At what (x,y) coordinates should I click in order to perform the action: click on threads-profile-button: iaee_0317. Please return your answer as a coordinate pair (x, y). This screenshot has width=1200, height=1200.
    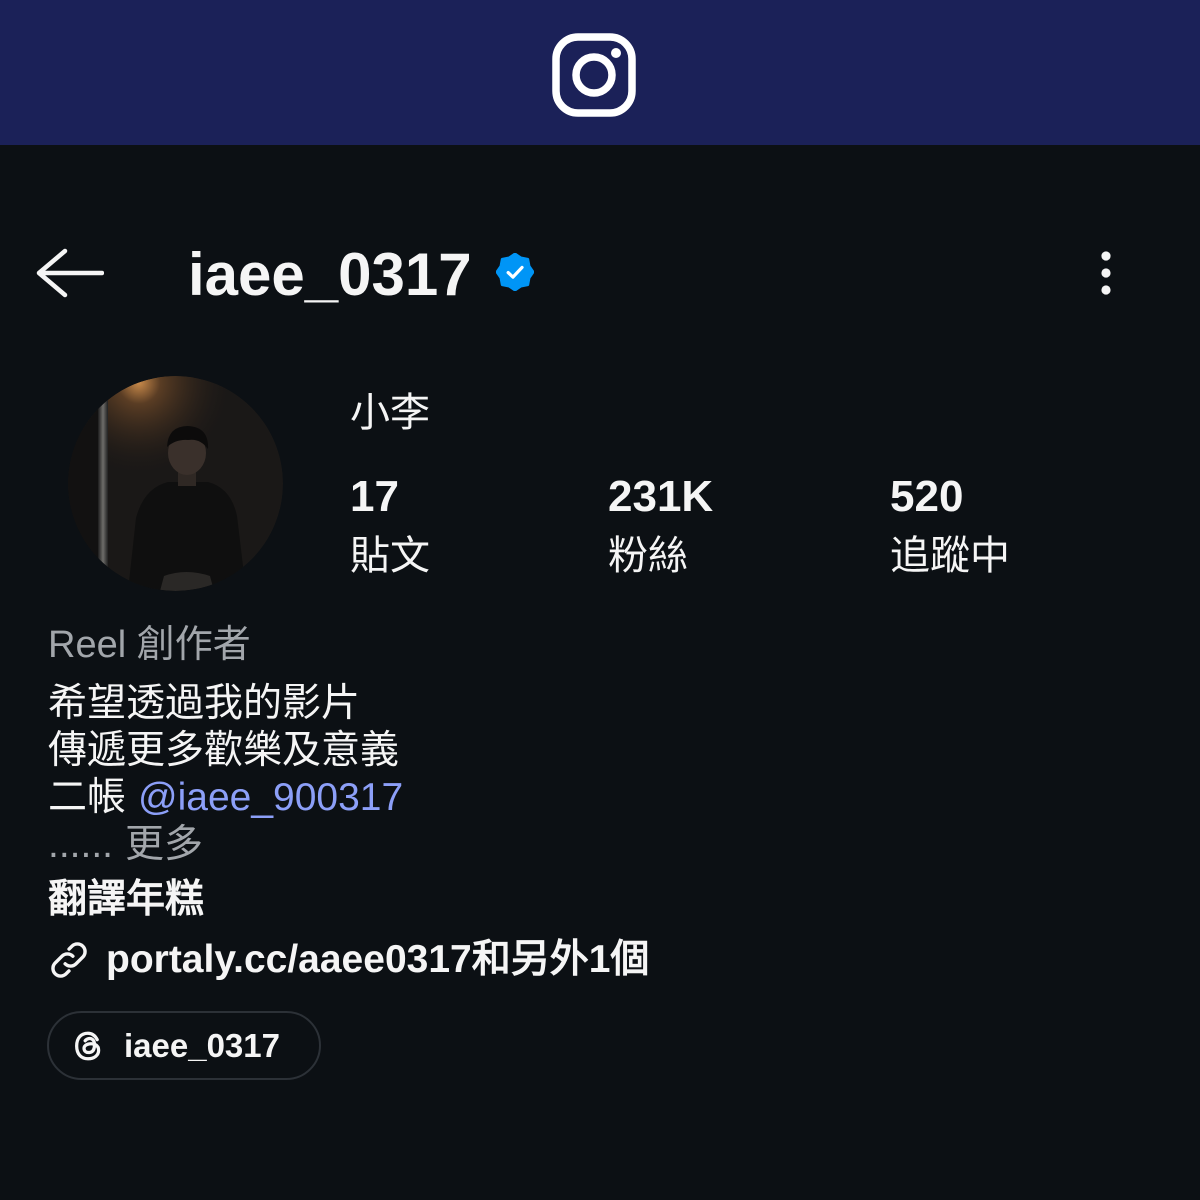
    Looking at the image, I should click on (184, 1045).